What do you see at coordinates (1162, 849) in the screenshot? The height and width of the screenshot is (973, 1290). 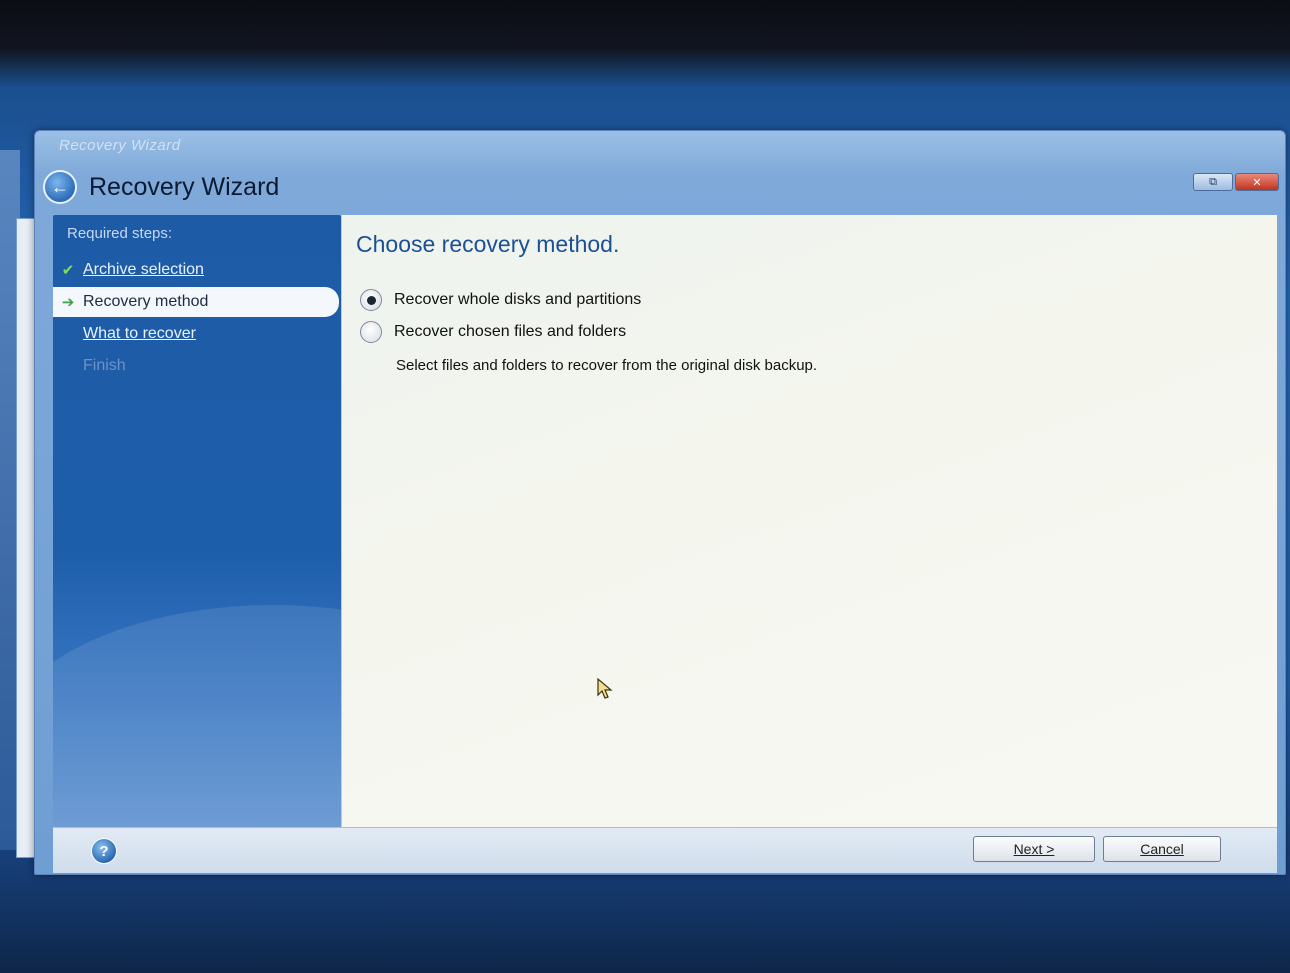 I see `cancel-button: Cancel` at bounding box center [1162, 849].